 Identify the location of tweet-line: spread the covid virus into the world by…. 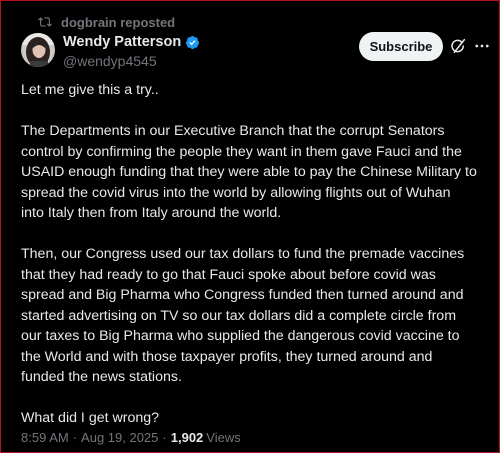
(236, 192).